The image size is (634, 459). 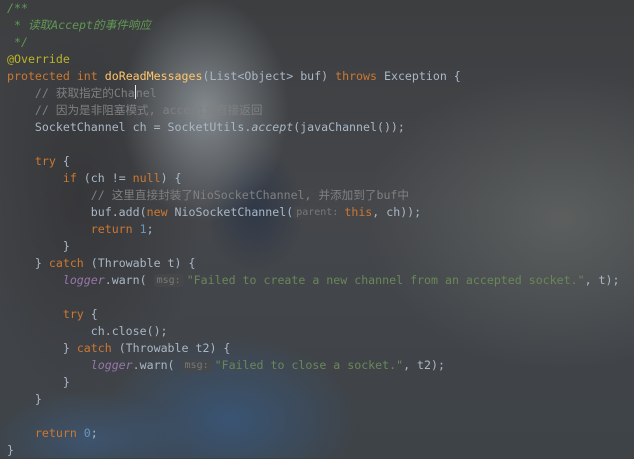 What do you see at coordinates (424, 365) in the screenshot?
I see `code-text: , t2);` at bounding box center [424, 365].